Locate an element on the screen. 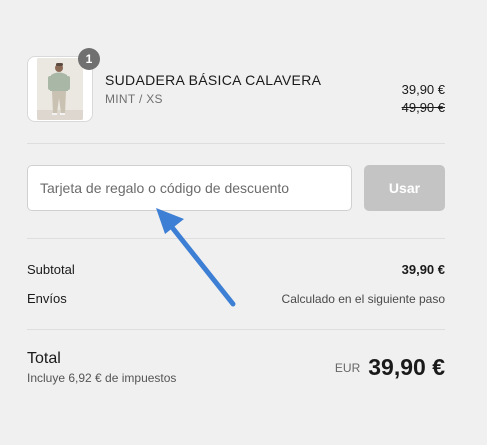 This screenshot has height=445, width=487. product-name: SUDADERA BÁSICA CALAVERA is located at coordinates (213, 80).